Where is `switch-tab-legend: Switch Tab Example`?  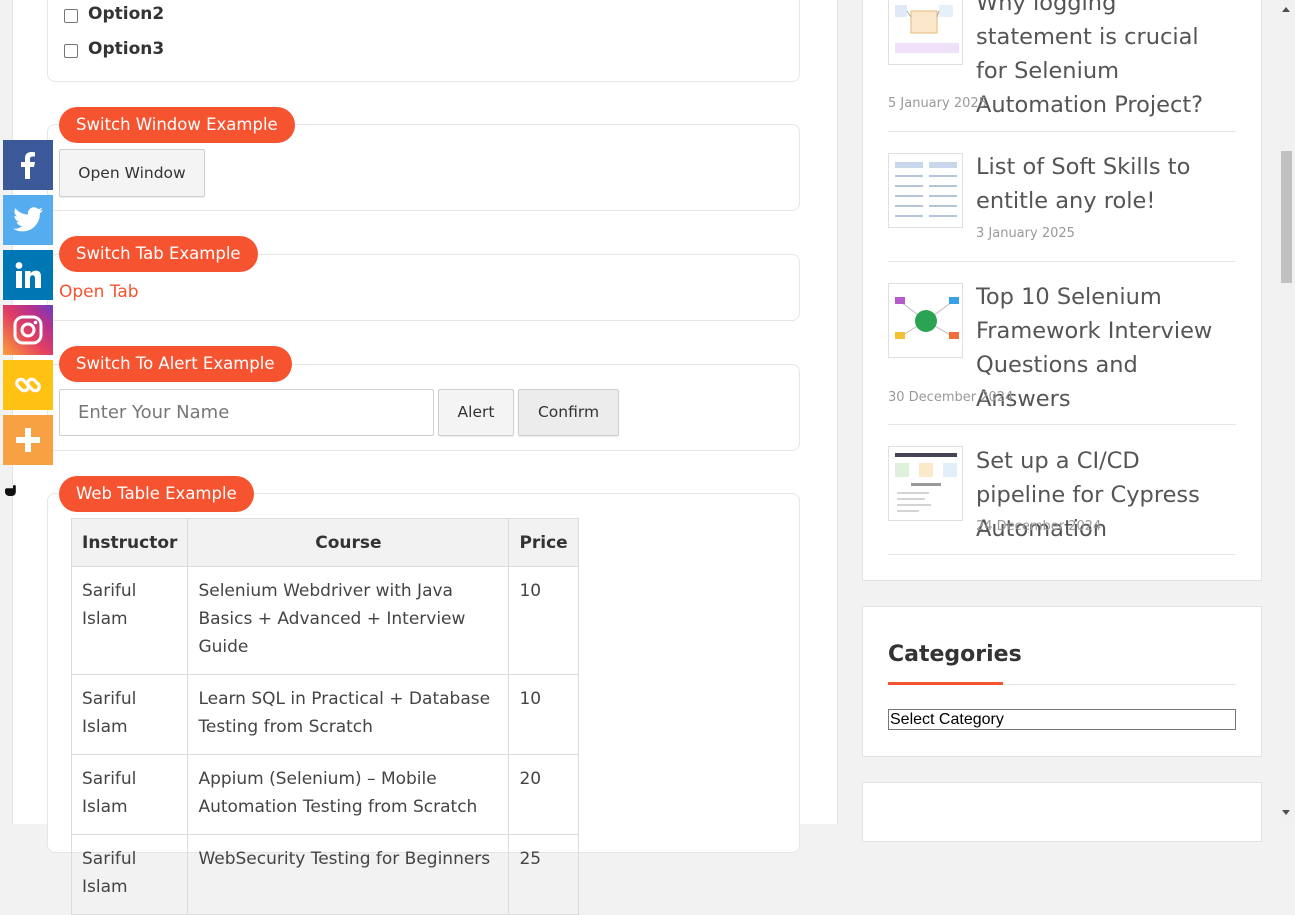
switch-tab-legend: Switch Tab Example is located at coordinates (158, 254).